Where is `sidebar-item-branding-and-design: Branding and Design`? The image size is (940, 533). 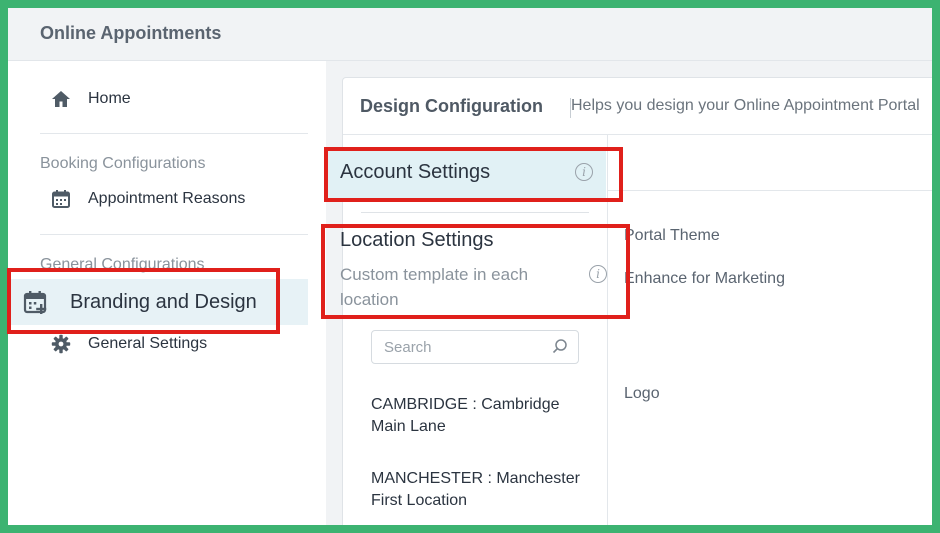
sidebar-item-branding-and-design: Branding and Design is located at coordinates (139, 302).